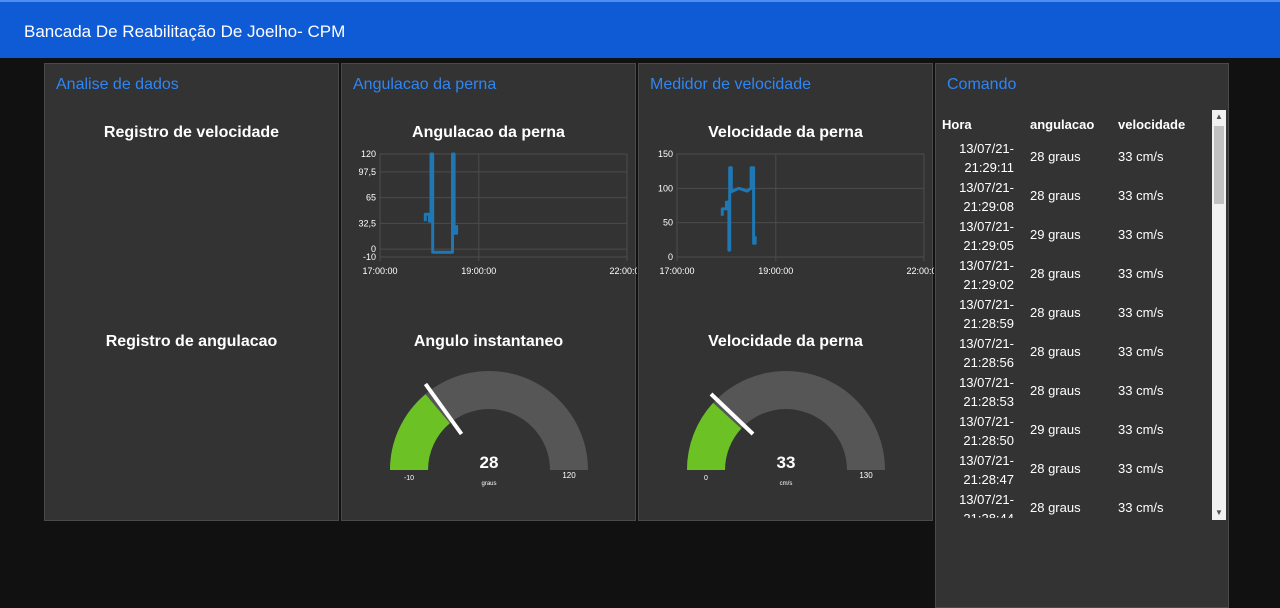  I want to click on scrollbar-thumb, so click(1219, 165).